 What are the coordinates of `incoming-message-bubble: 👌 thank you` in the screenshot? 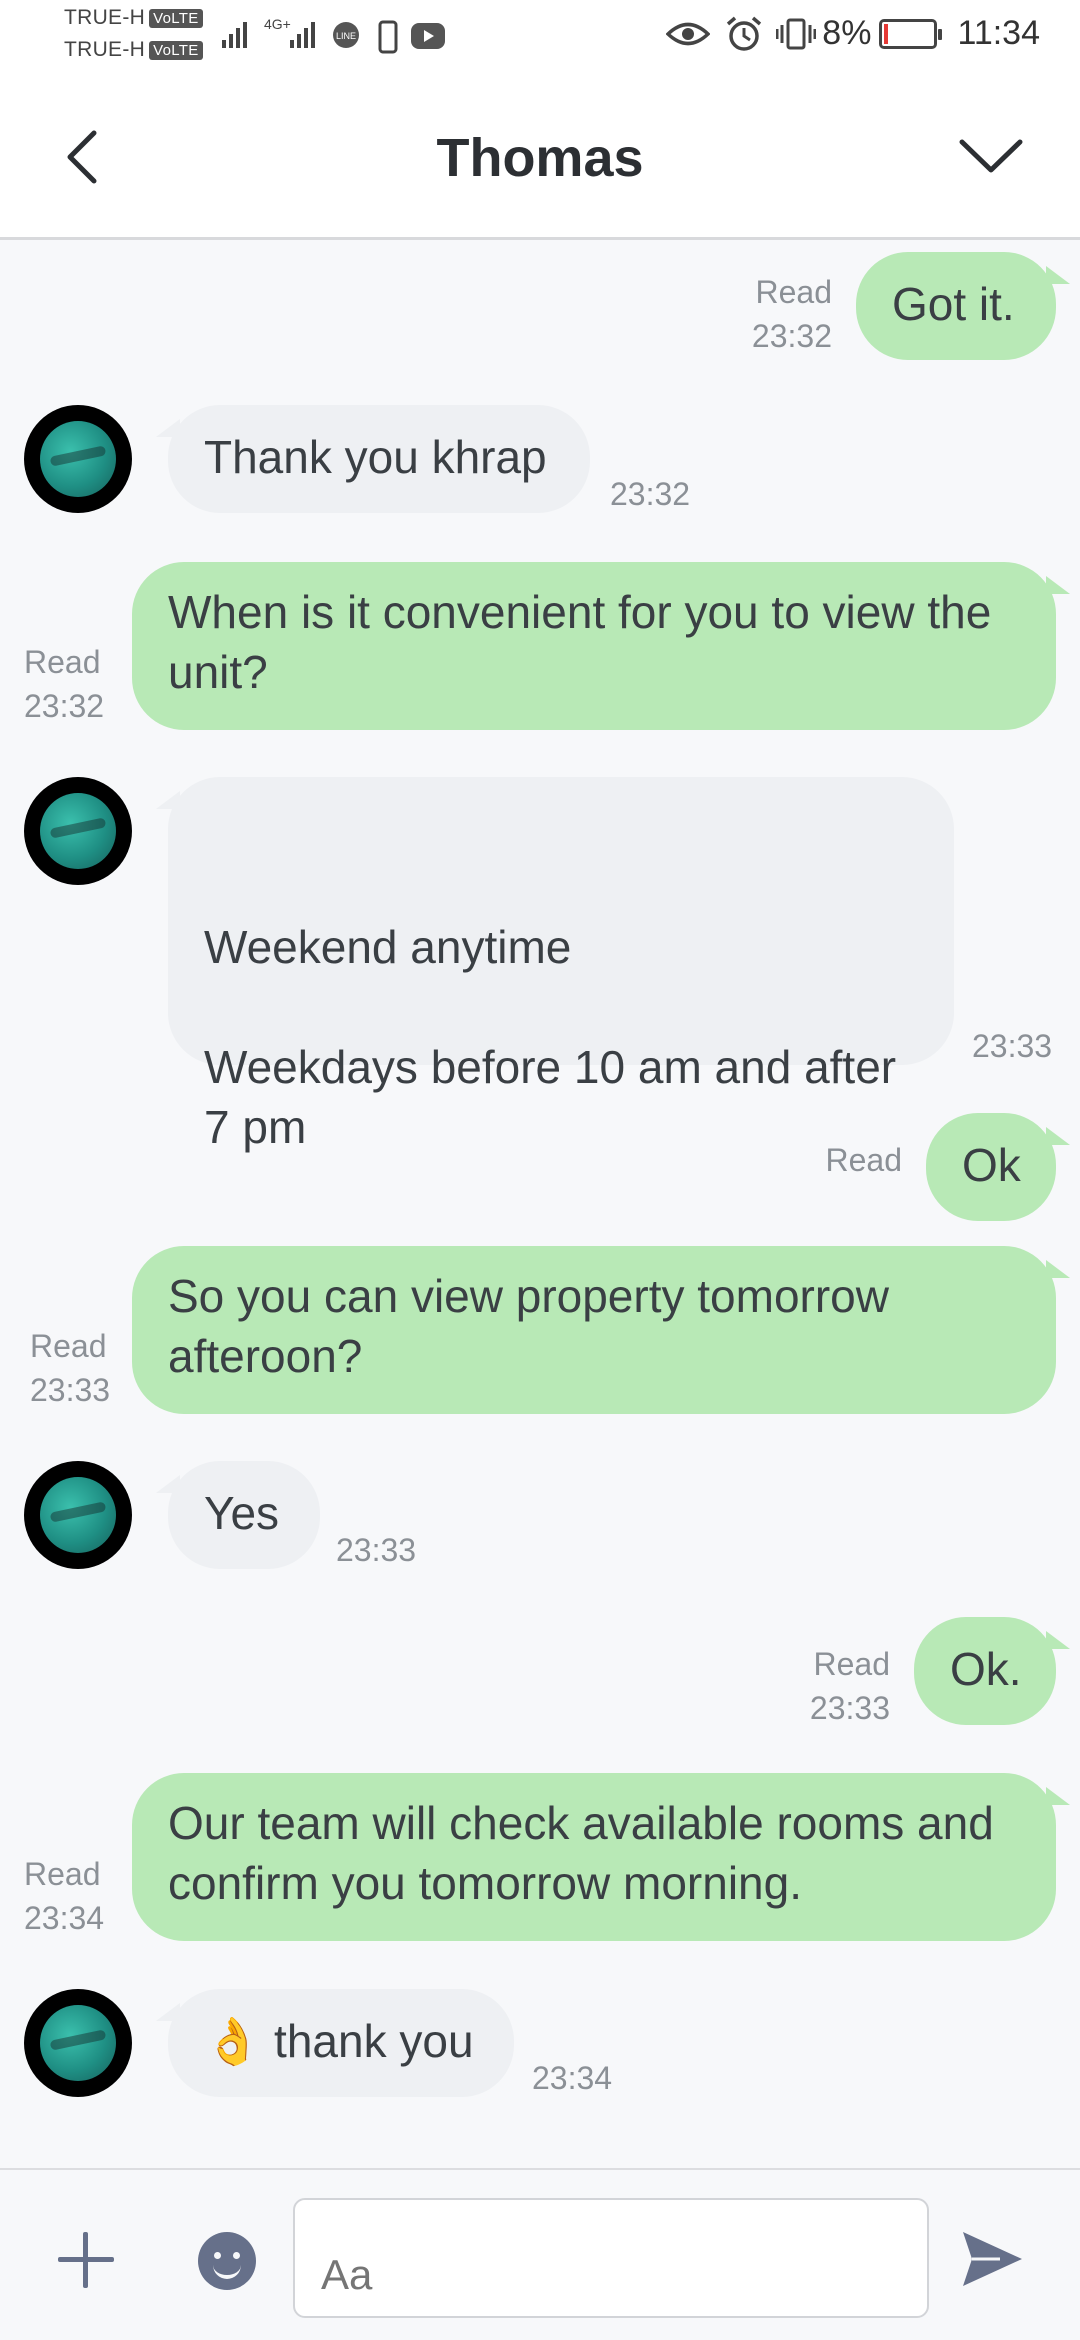 It's located at (335, 2043).